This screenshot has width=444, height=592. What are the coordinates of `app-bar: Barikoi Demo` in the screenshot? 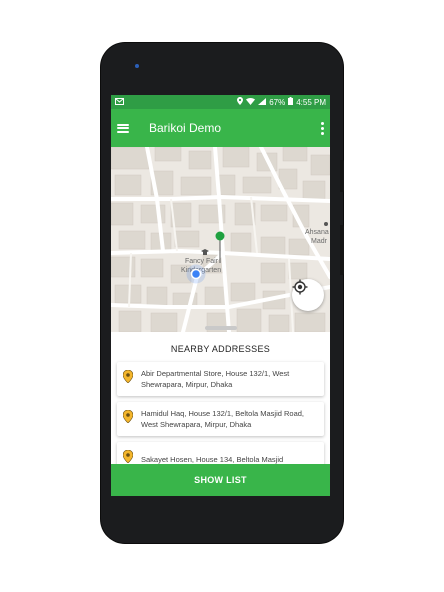 It's located at (220, 128).